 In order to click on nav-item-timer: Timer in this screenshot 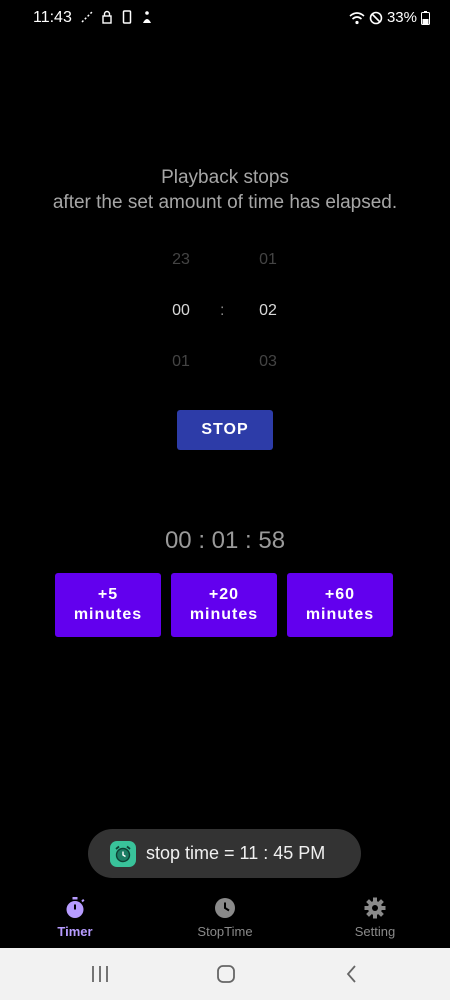, I will do `click(75, 917)`.